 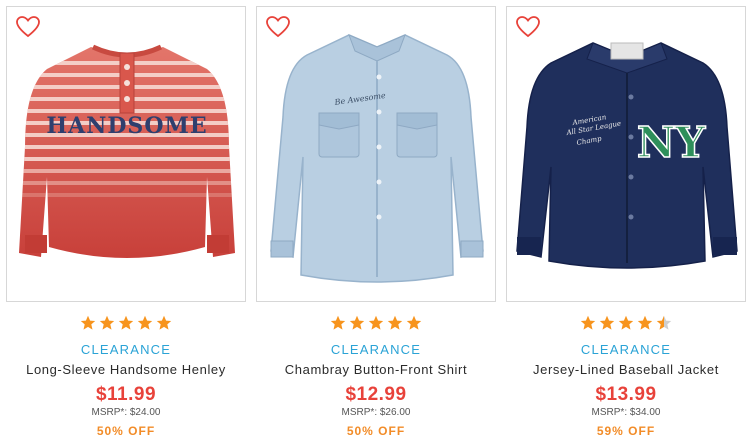 I want to click on product-name-link: Long-Sleeve Handsome Henley, so click(x=126, y=369).